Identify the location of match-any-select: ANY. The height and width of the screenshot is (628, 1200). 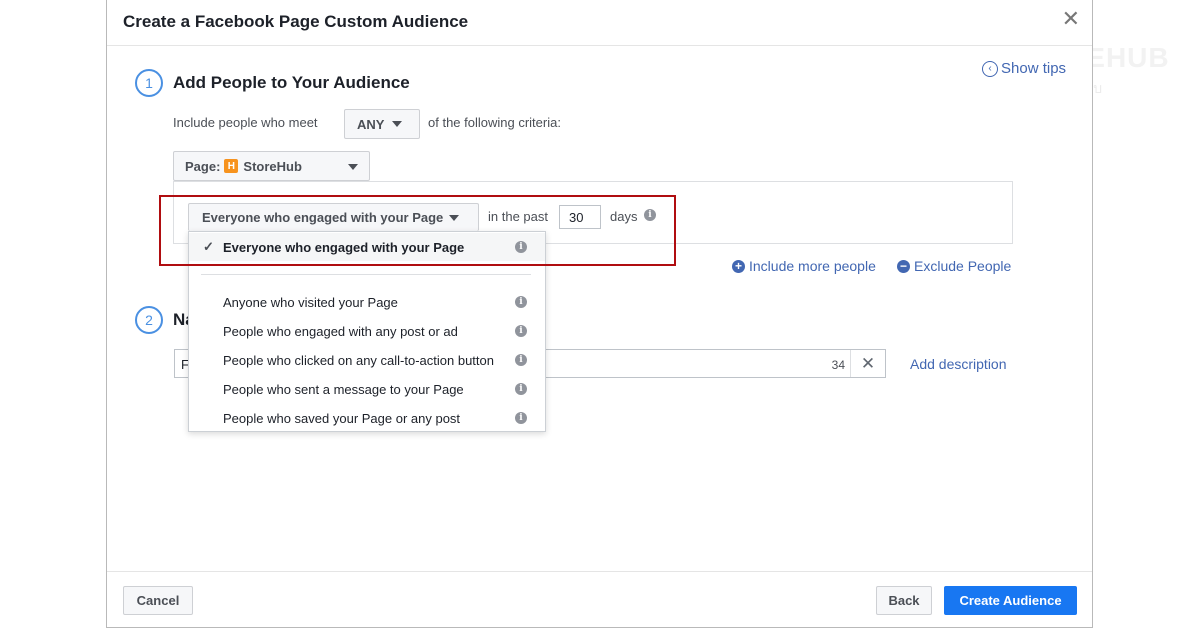
(382, 124).